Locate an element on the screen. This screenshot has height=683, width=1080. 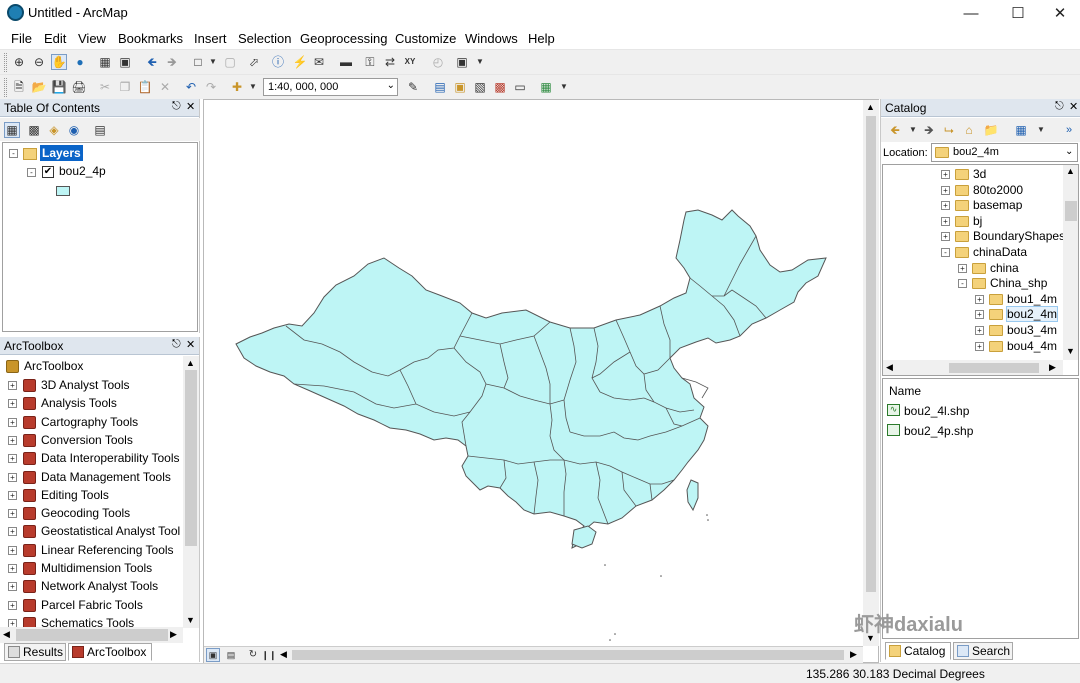
go-to-xy-icon: XY is located at coordinates (410, 62).